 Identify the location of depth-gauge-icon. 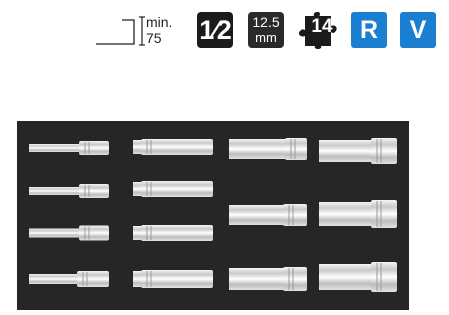
(120, 31).